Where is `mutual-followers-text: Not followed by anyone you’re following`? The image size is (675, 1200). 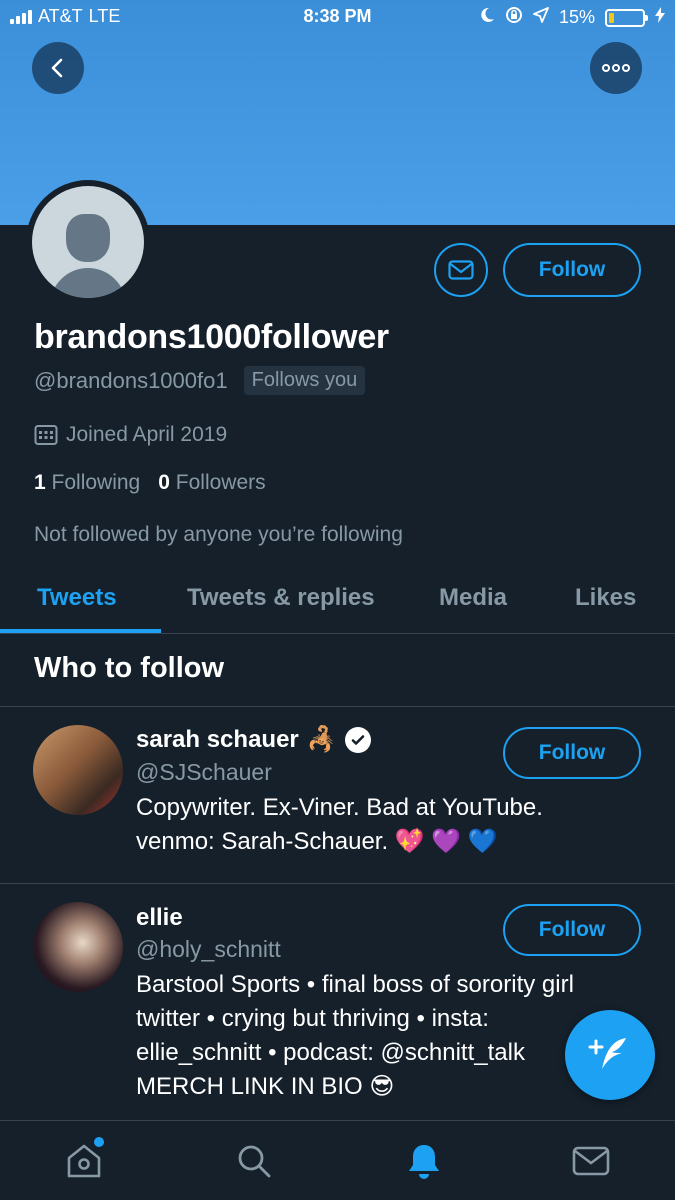
mutual-followers-text: Not followed by anyone you’re following is located at coordinates (218, 534).